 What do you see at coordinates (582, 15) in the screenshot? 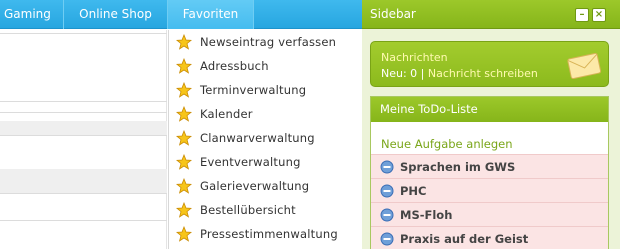
I see `minimize-icon: –` at bounding box center [582, 15].